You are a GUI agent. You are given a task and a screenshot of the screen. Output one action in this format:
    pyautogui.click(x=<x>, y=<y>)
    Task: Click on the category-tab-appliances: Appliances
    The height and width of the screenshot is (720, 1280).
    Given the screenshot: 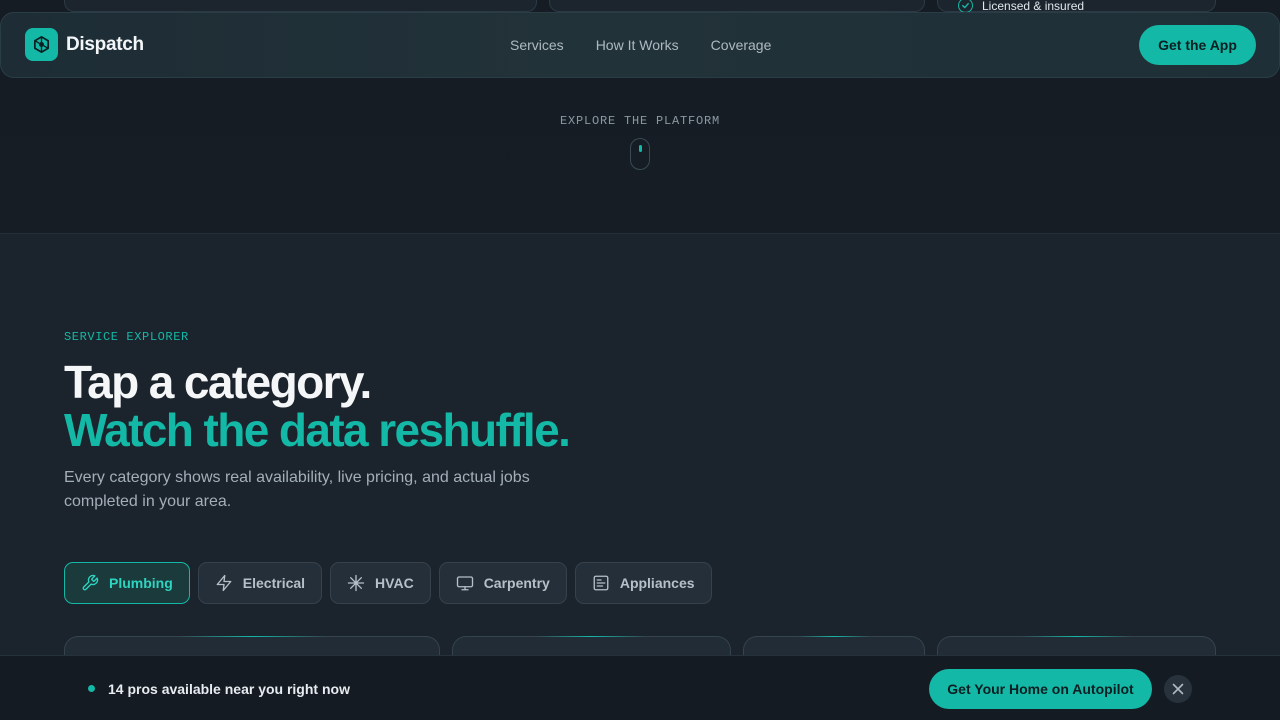 What is the action you would take?
    pyautogui.click(x=643, y=583)
    